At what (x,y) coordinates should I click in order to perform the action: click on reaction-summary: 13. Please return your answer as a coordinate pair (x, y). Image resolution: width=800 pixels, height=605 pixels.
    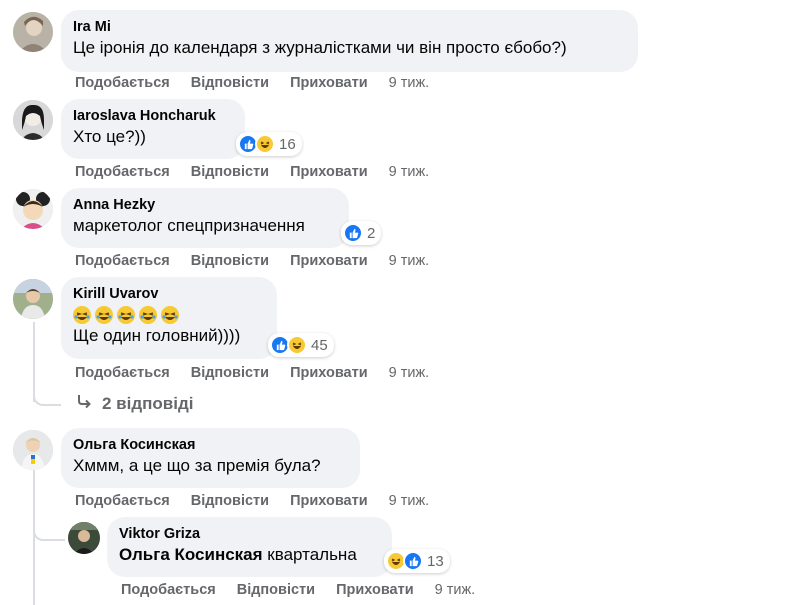
    Looking at the image, I should click on (417, 561).